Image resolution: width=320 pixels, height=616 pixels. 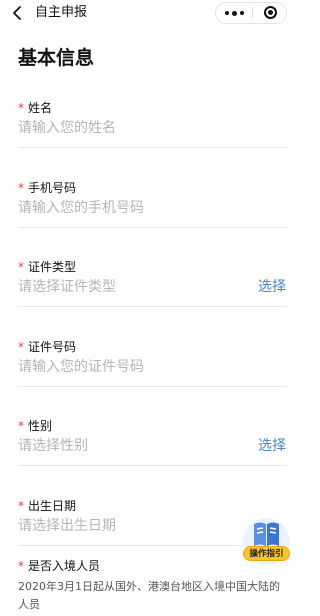 I want to click on field-label: * 证件号码, so click(x=47, y=347).